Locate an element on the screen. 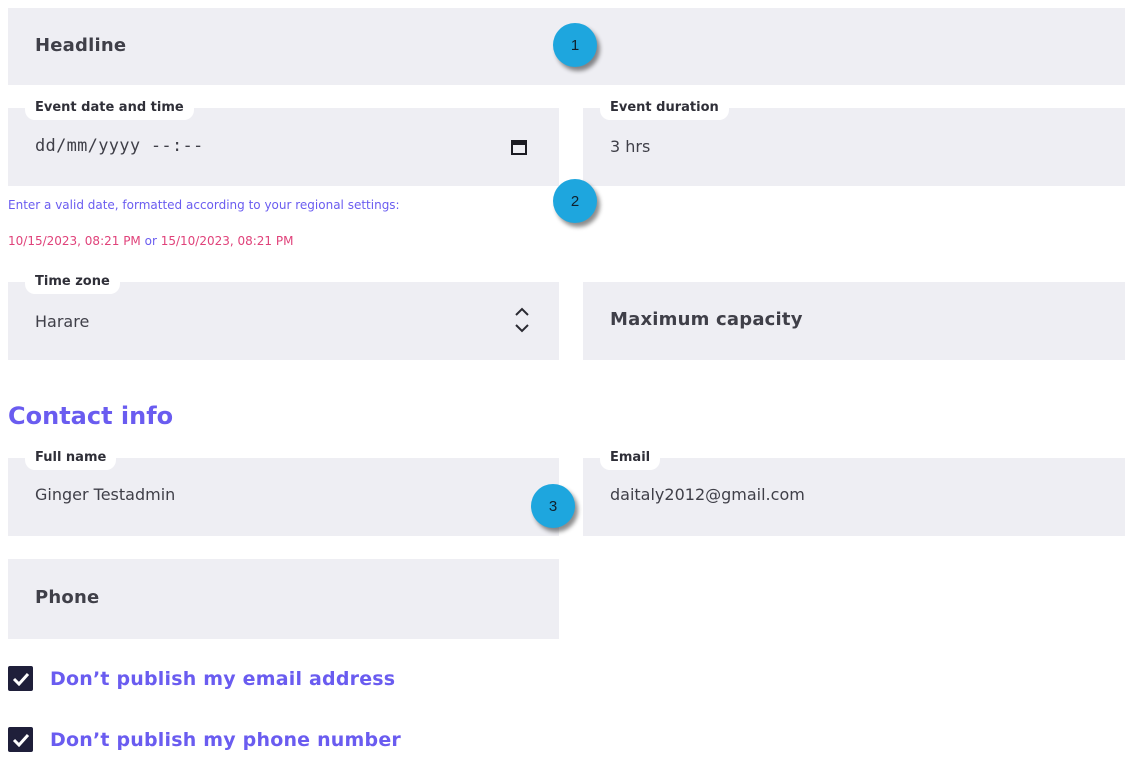 This screenshot has height=779, width=1125. calendar-icon is located at coordinates (519, 149).